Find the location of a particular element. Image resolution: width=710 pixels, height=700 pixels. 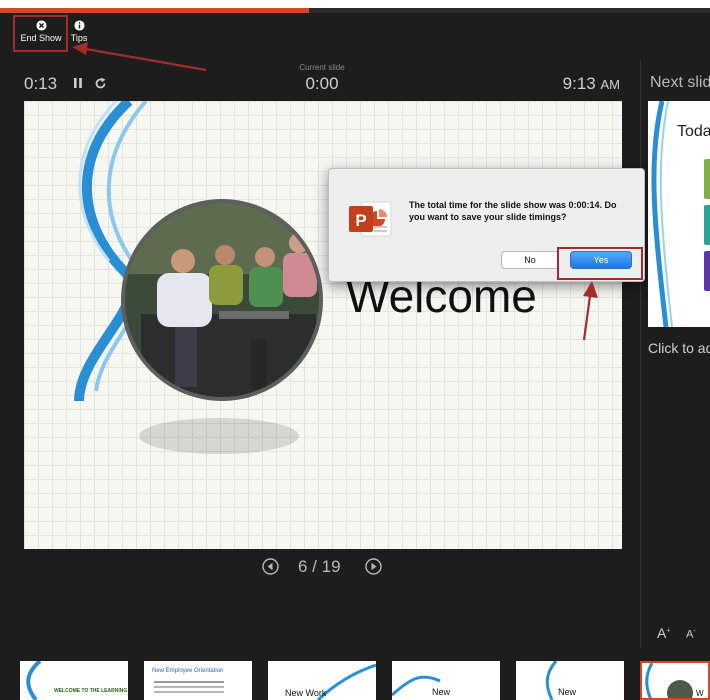

decrease-font-button: A- is located at coordinates (691, 634).